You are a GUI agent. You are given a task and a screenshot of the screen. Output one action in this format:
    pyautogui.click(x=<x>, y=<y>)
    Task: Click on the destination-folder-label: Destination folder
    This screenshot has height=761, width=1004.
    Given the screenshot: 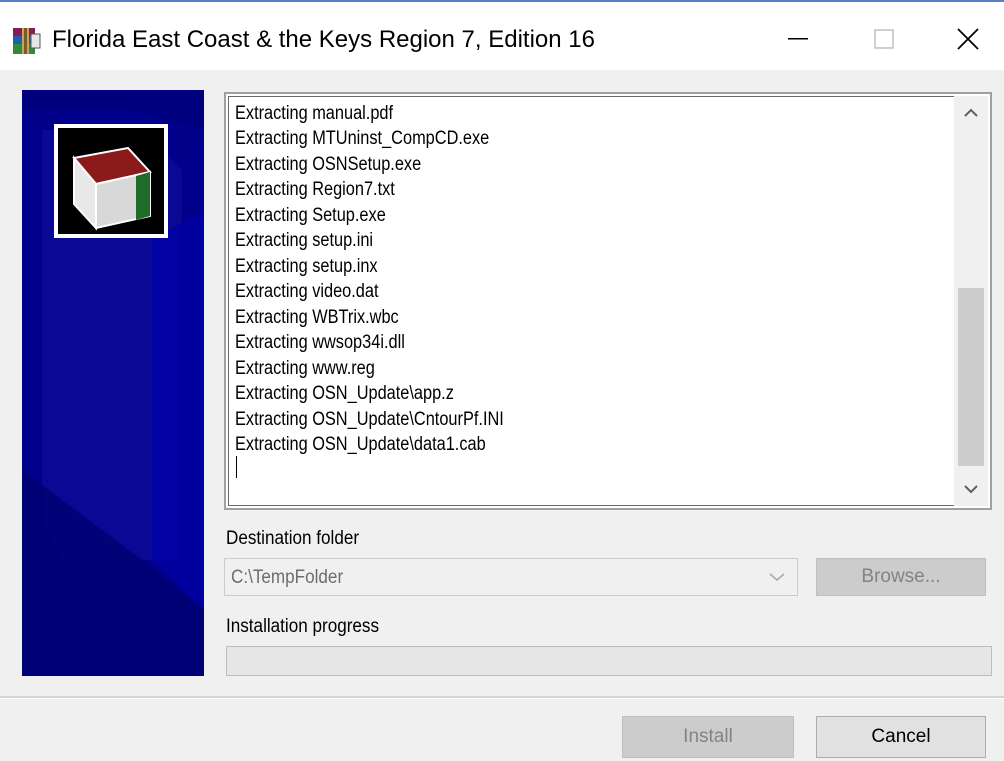 What is the action you would take?
    pyautogui.click(x=293, y=538)
    